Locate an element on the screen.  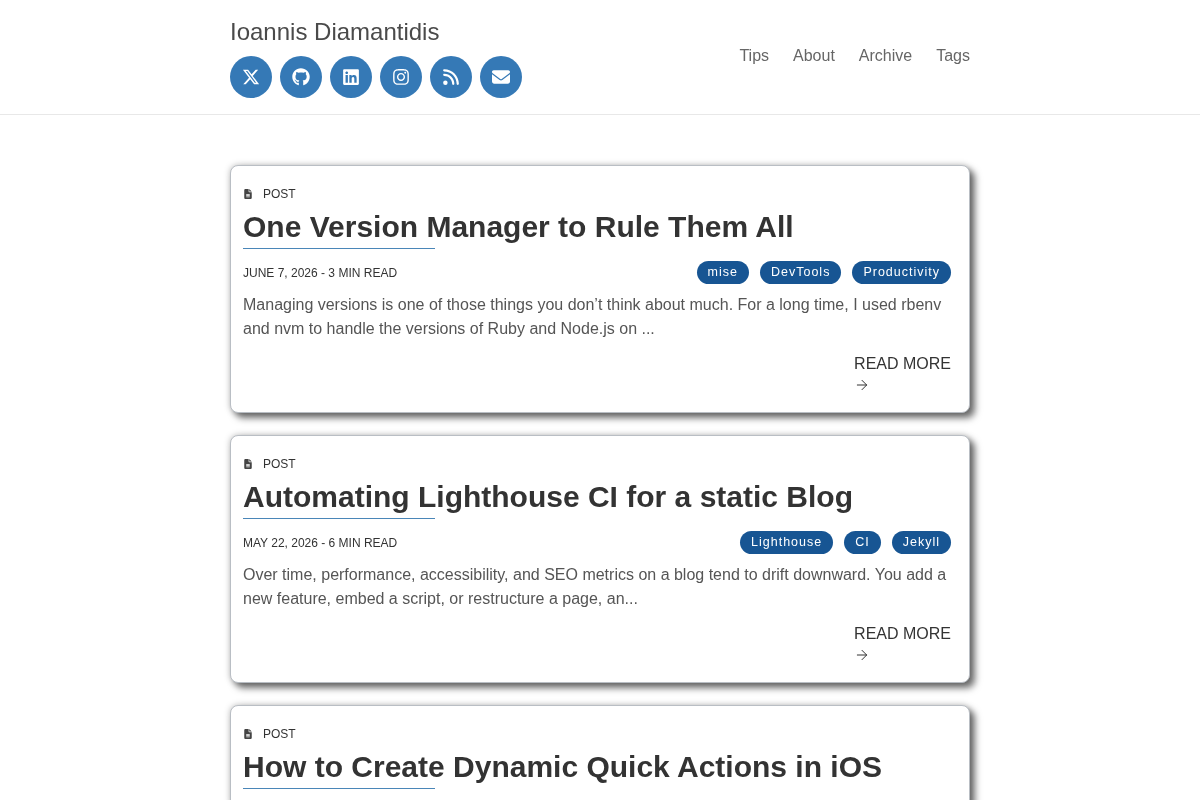
post-title: How to Create Dynamic Quick Actions in iOS is located at coordinates (563, 767).